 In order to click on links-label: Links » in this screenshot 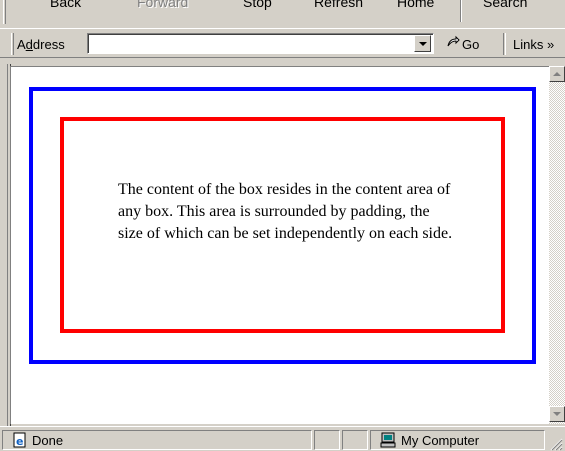, I will do `click(534, 44)`.